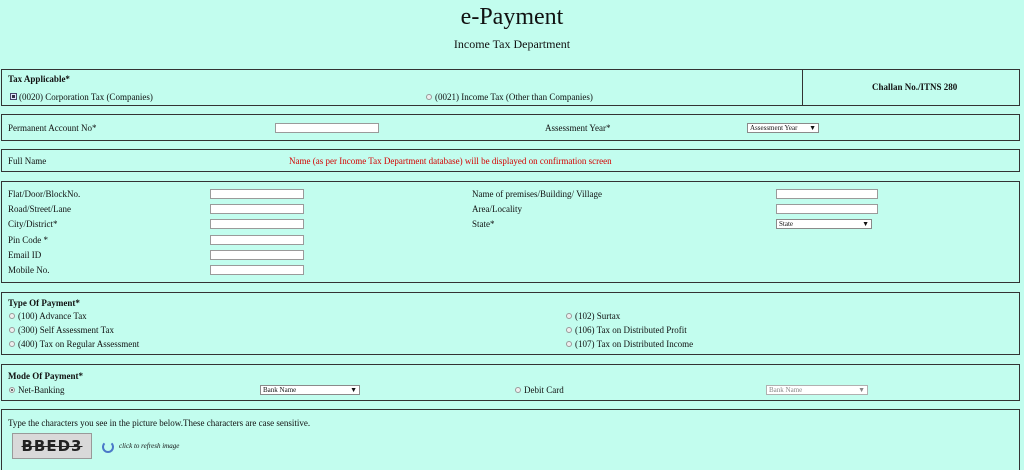 The height and width of the screenshot is (470, 1024). What do you see at coordinates (817, 390) in the screenshot?
I see `debit-bank-name-select: Bank Name ▼` at bounding box center [817, 390].